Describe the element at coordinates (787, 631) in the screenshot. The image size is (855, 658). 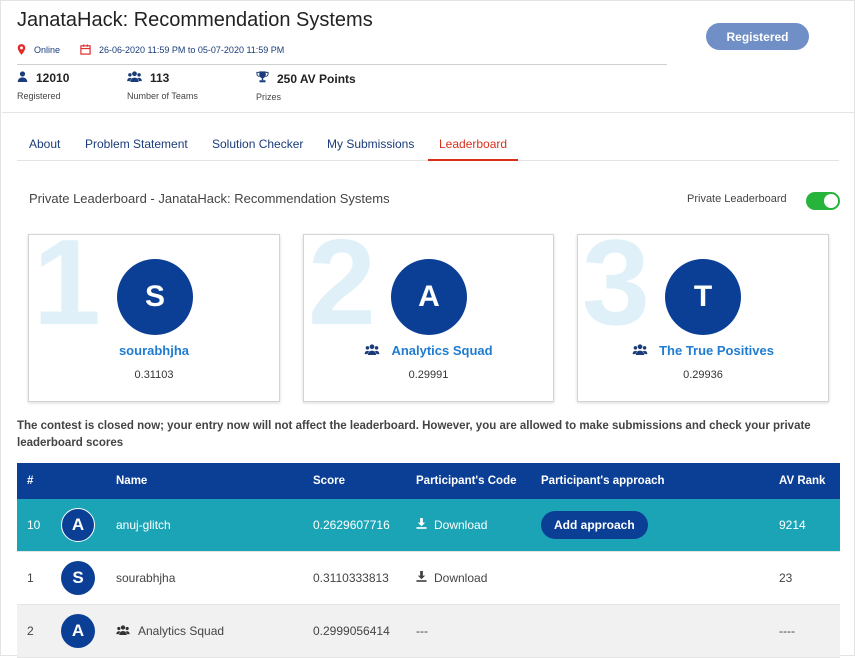
I see `row-av-rank: ----` at that location.